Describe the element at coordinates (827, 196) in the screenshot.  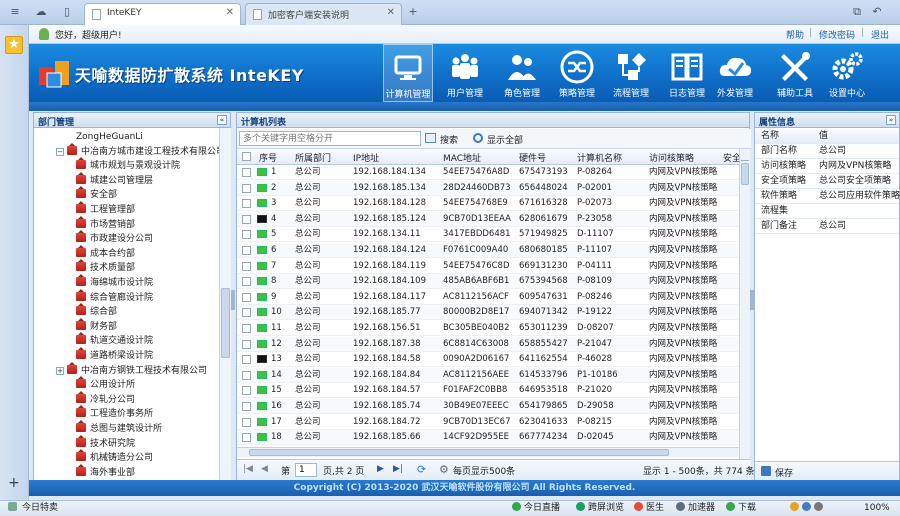
I see `property-row: 软件策略 总公司应用软件策略` at that location.